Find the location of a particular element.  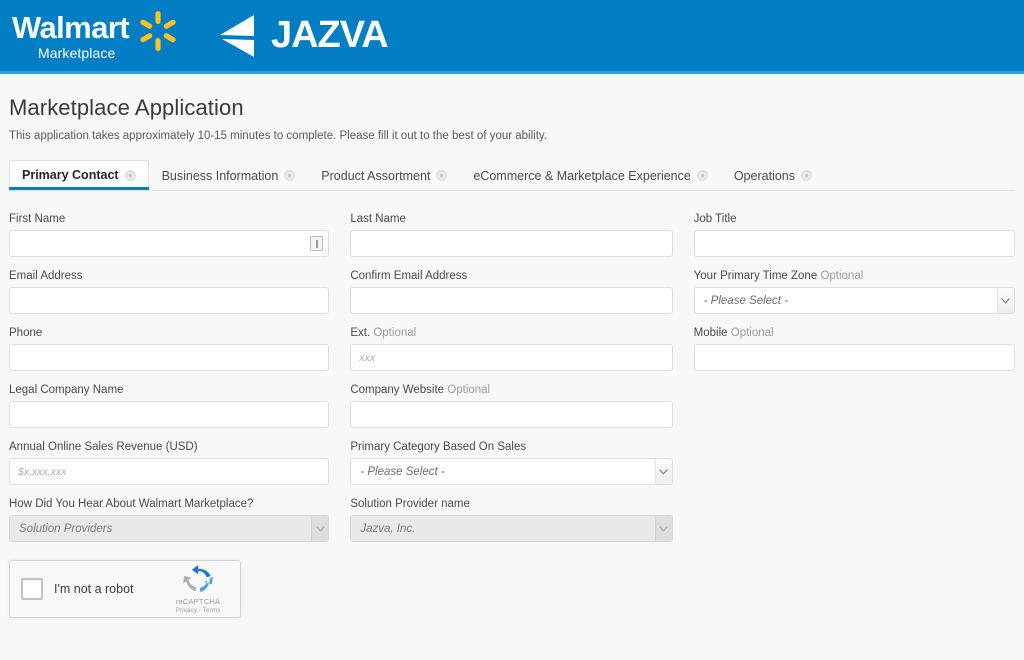

form-field-annual-online-sales-revenue-usd: Annual Online Sales Revenue (USD) is located at coordinates (169, 463).